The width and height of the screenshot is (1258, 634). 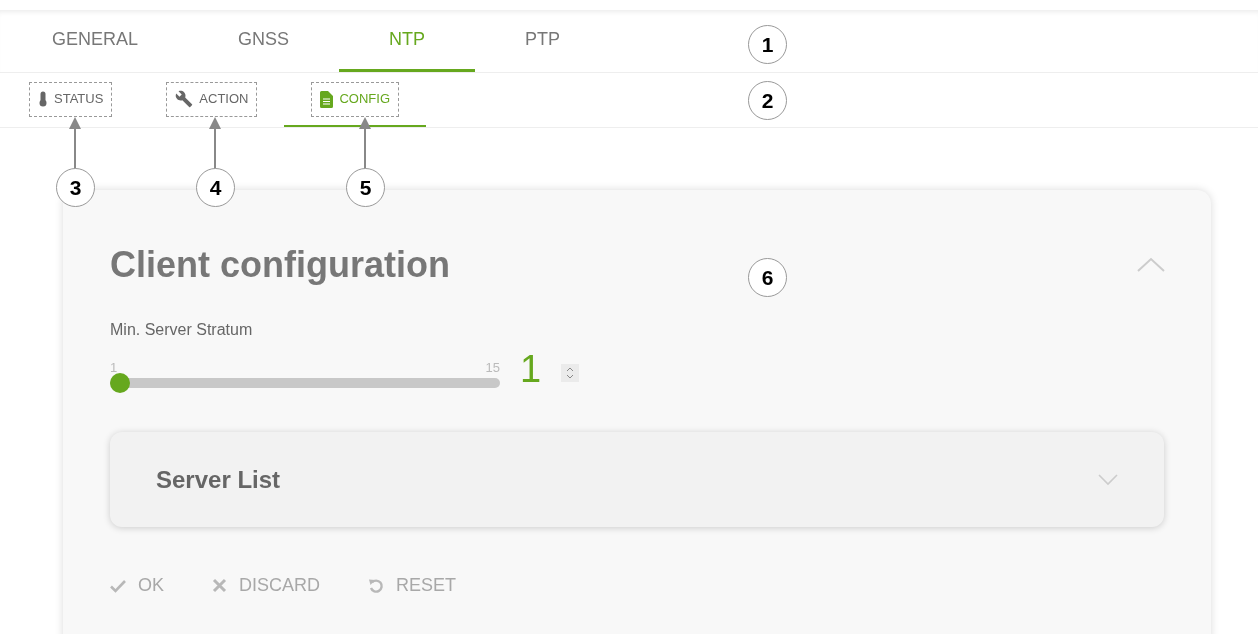 What do you see at coordinates (767, 100) in the screenshot?
I see `callout-number: 2` at bounding box center [767, 100].